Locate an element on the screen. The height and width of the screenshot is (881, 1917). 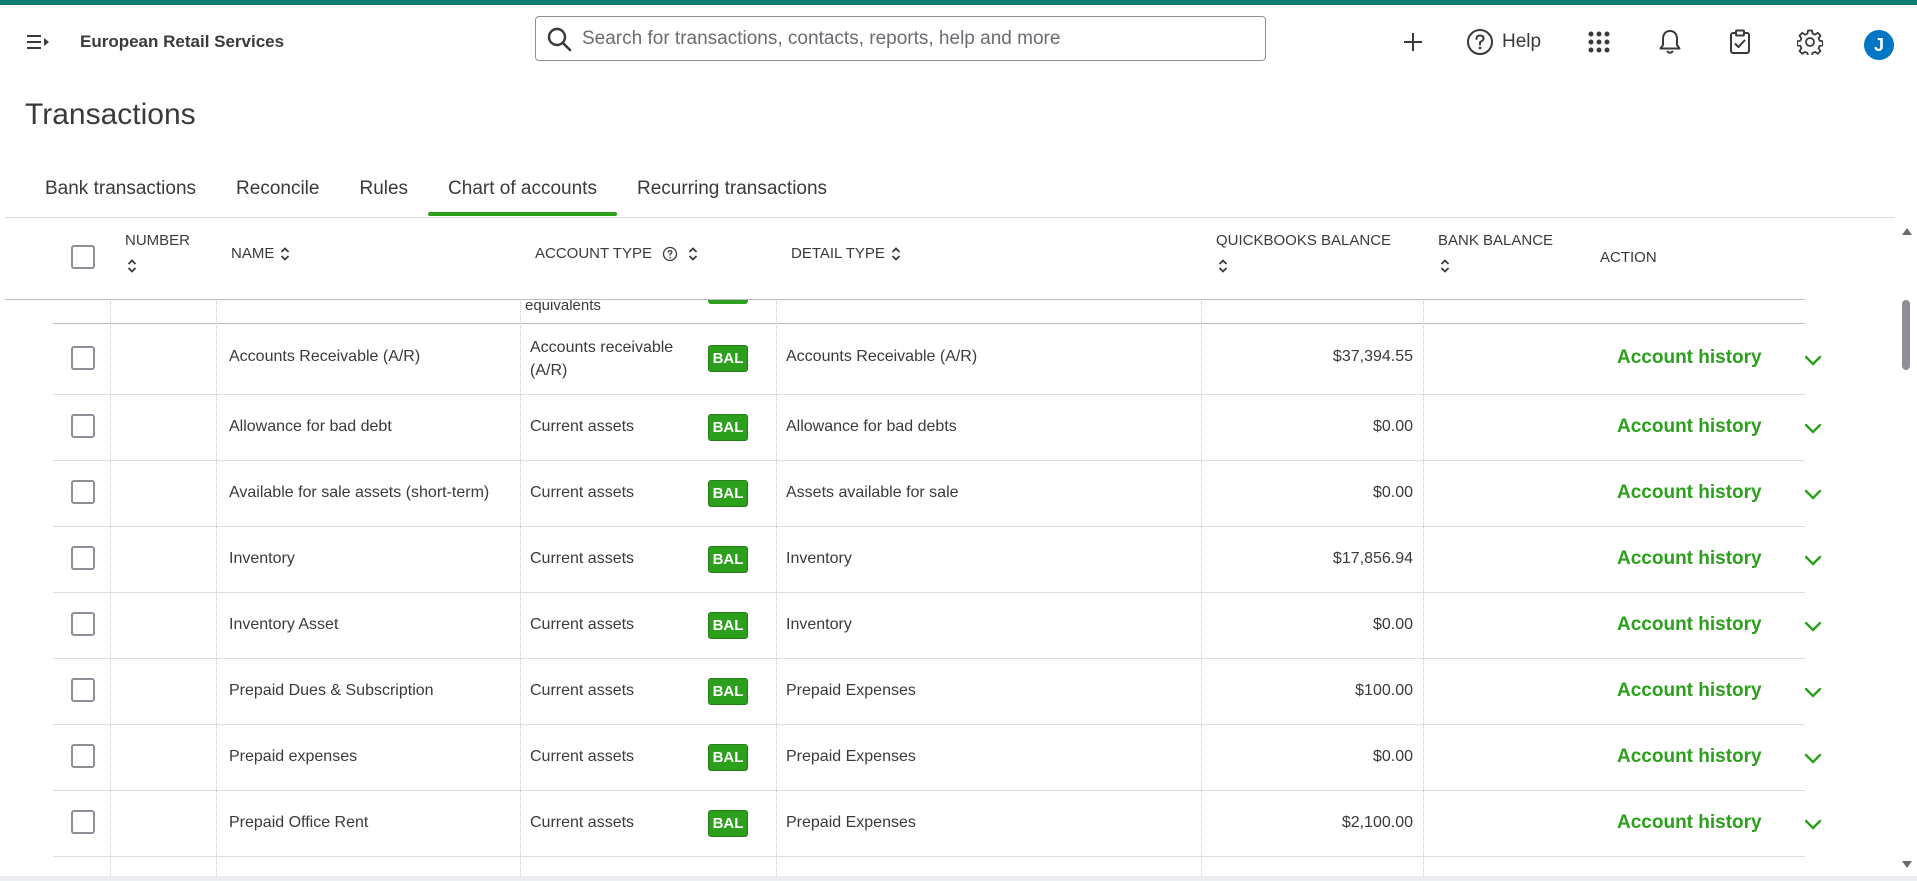
column-label-number: NUMBER is located at coordinates (158, 240).